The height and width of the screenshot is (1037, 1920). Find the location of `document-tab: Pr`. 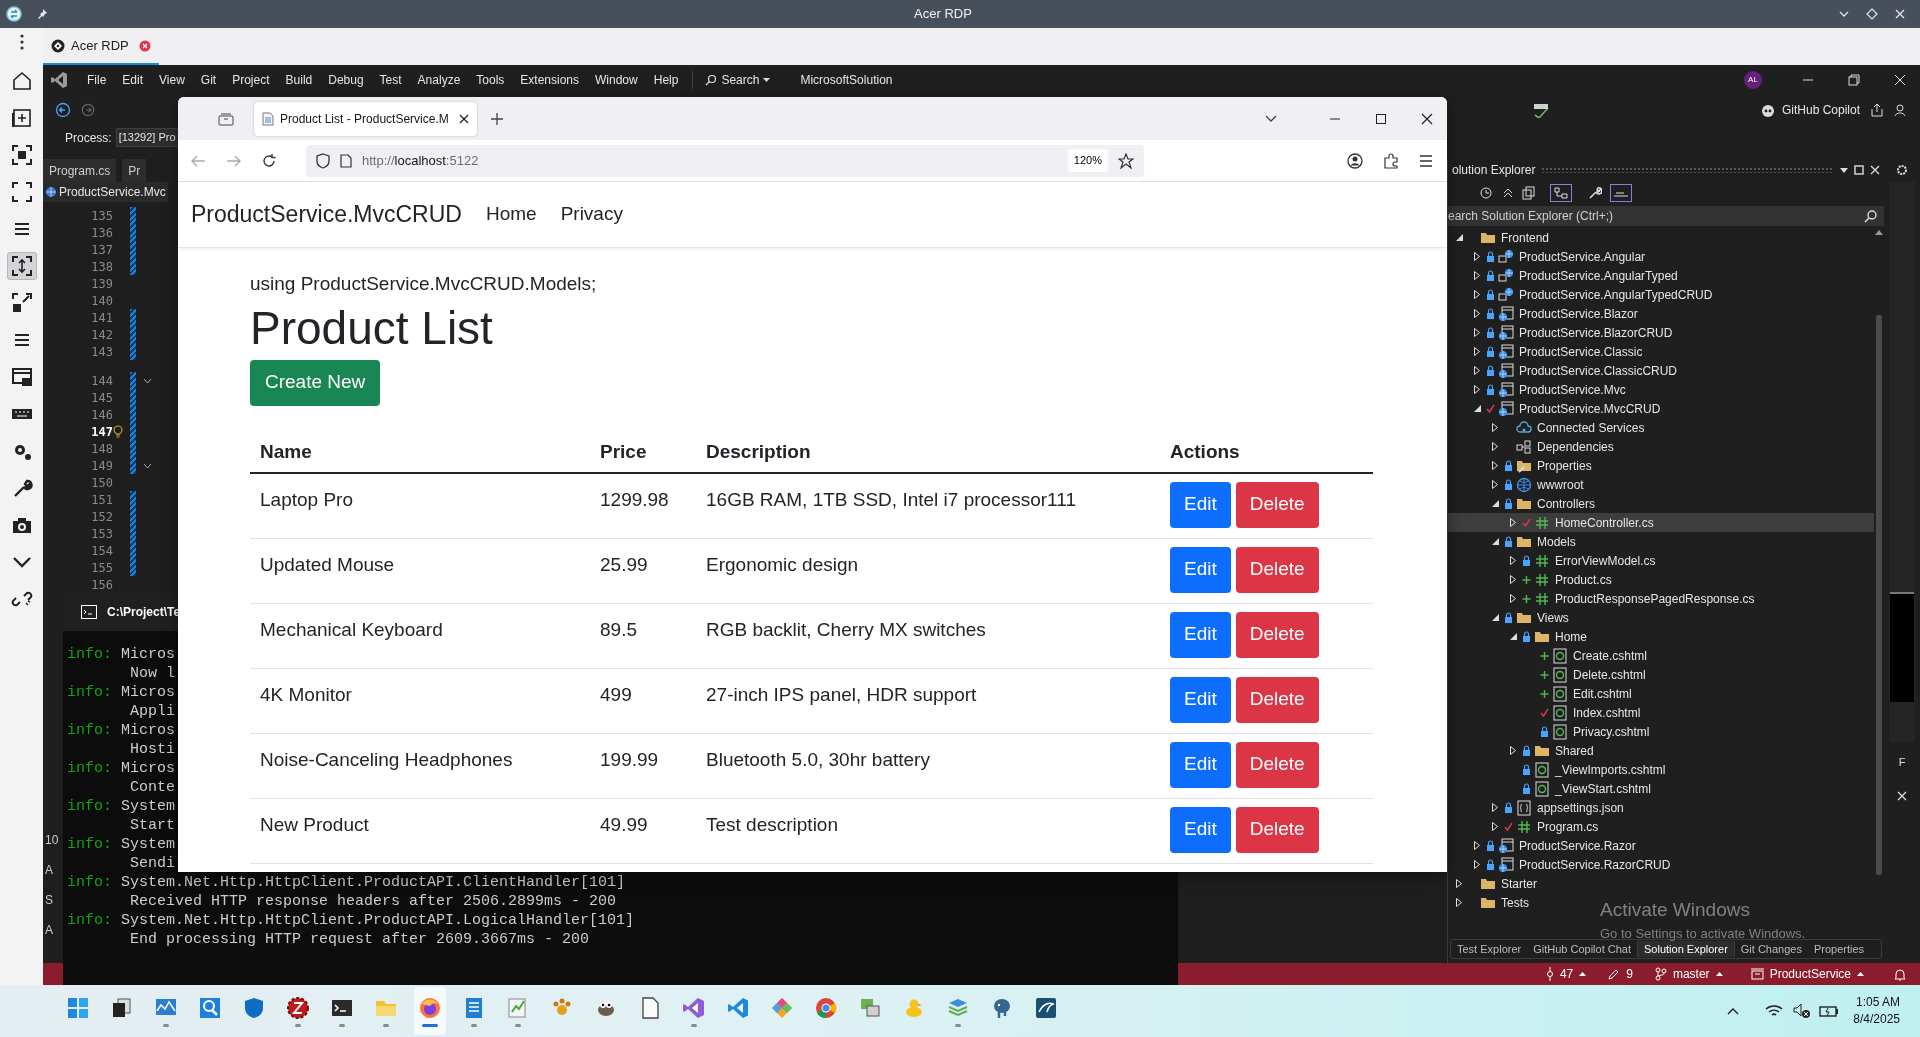

document-tab: Pr is located at coordinates (134, 171).